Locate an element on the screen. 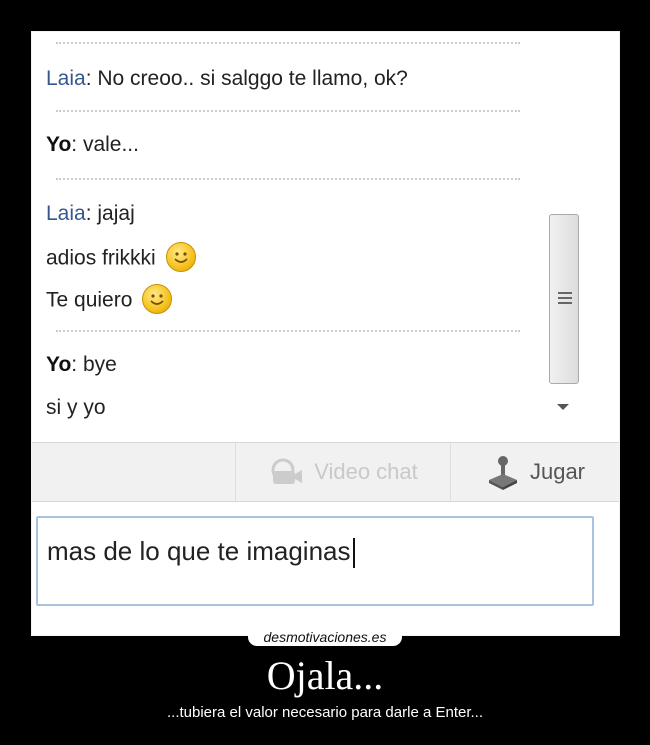 The image size is (650, 745). video-chat-button: Video chat is located at coordinates (342, 472).